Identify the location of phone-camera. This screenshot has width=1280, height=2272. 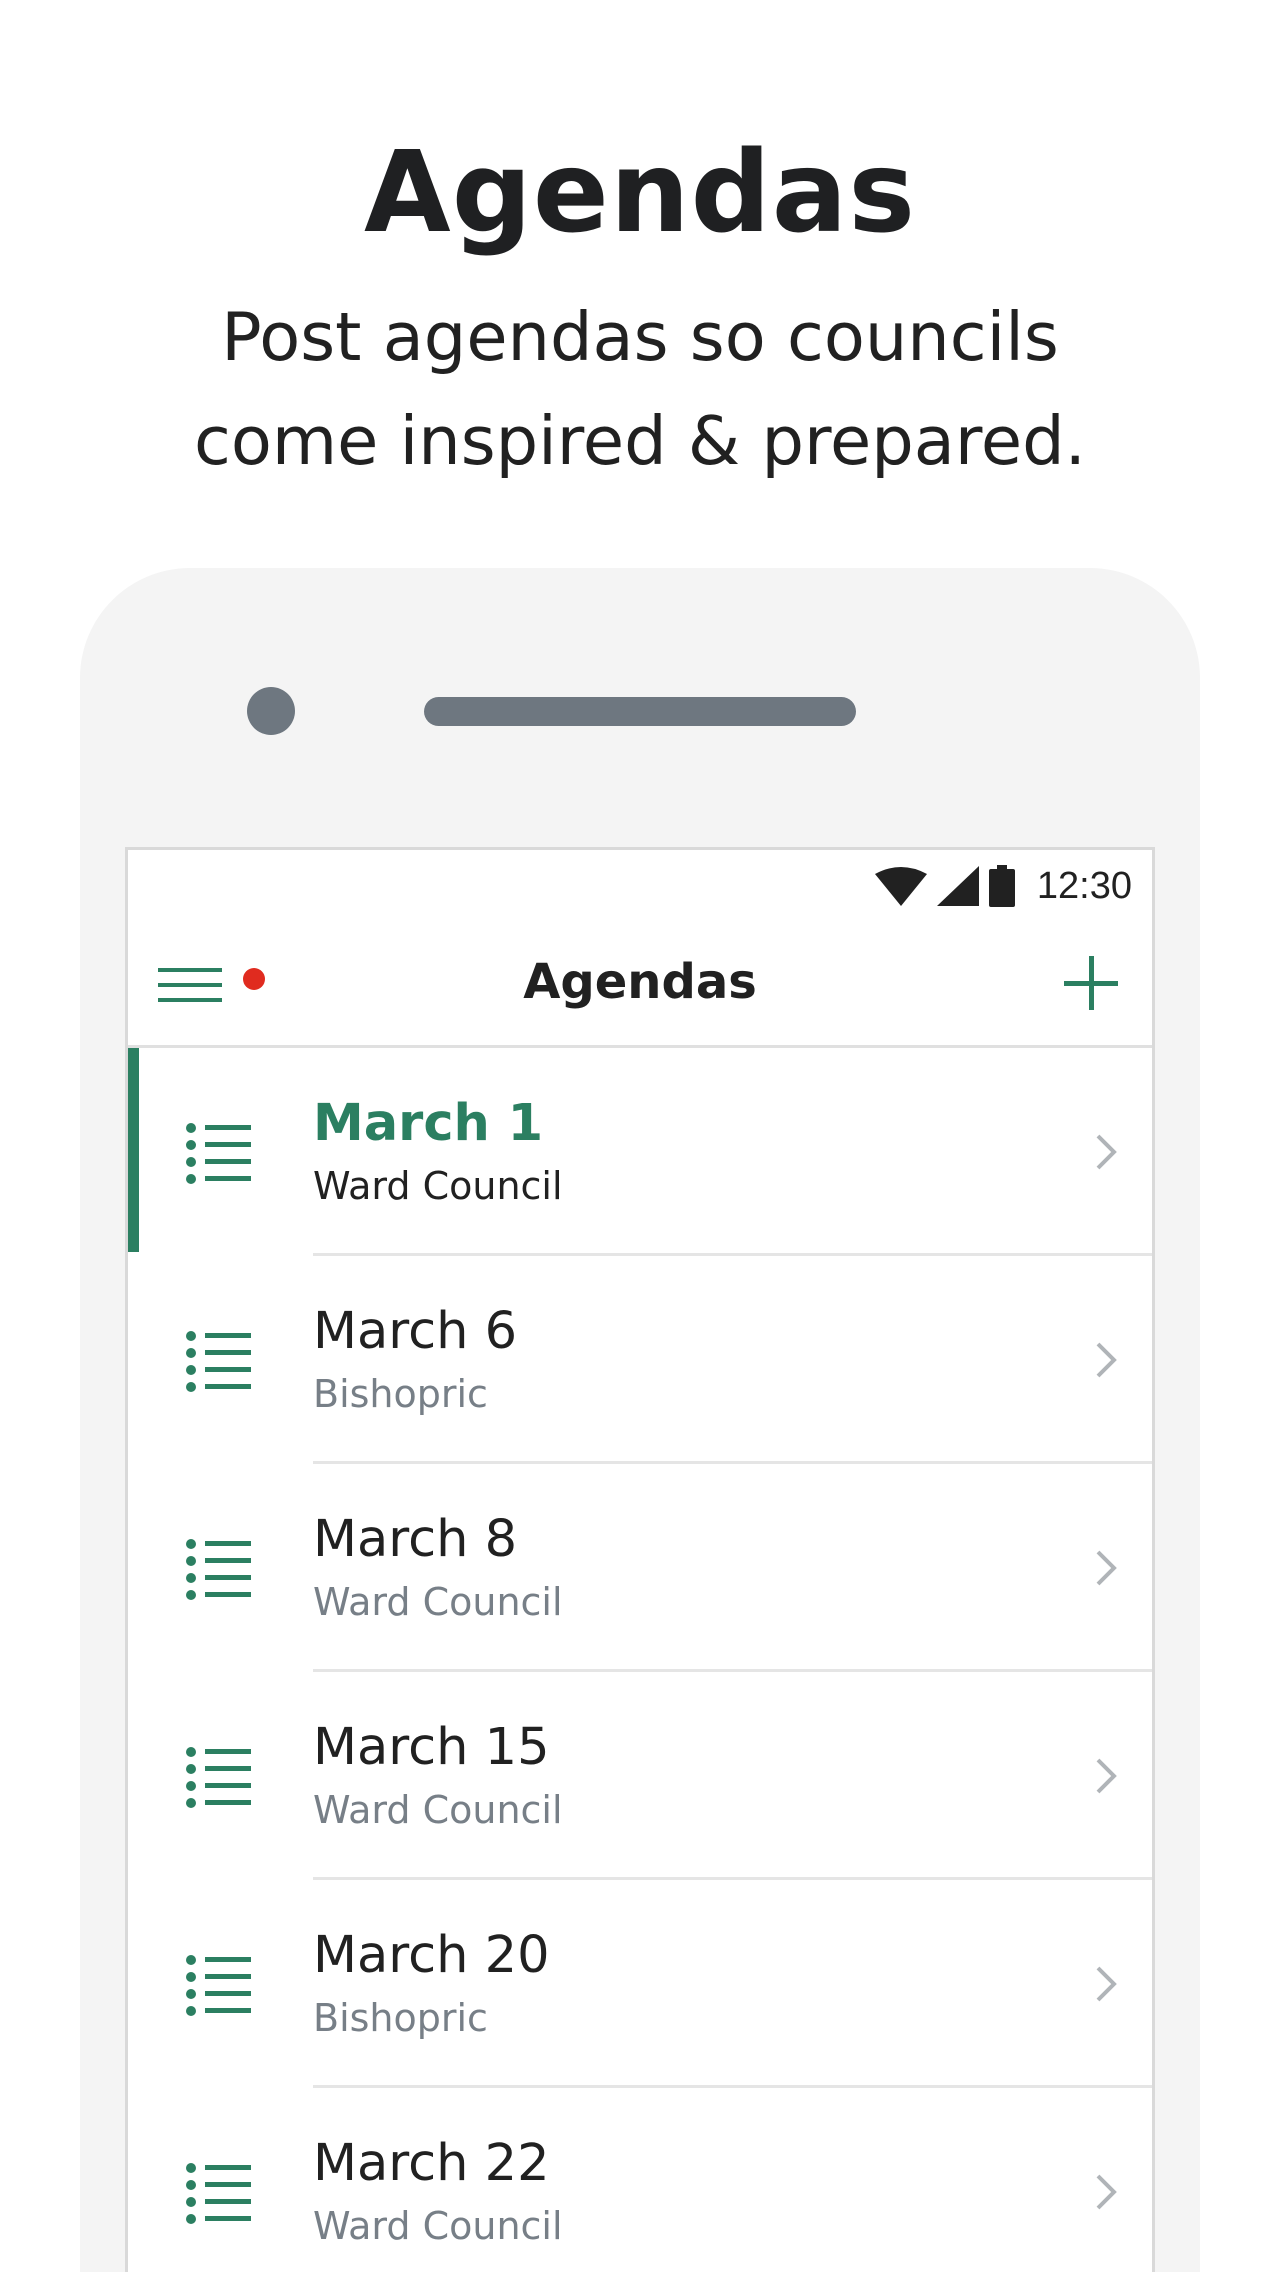
(271, 711).